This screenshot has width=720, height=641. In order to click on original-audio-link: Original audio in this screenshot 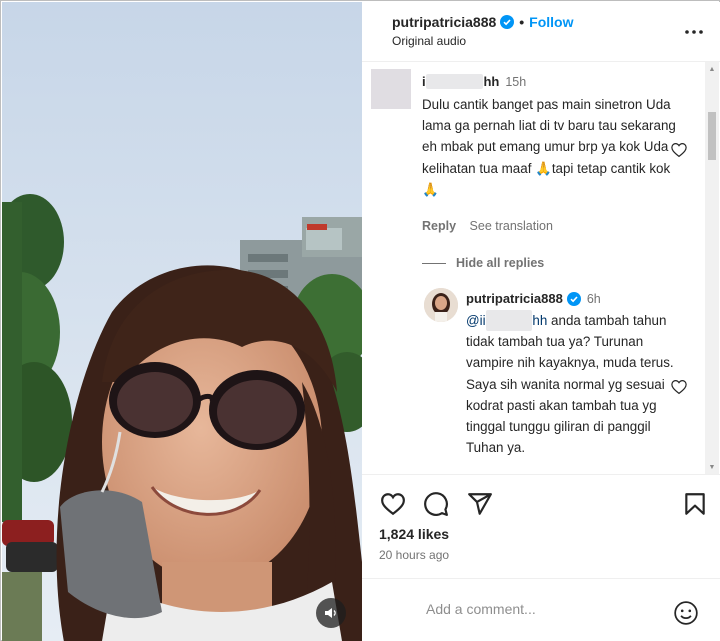, I will do `click(429, 41)`.